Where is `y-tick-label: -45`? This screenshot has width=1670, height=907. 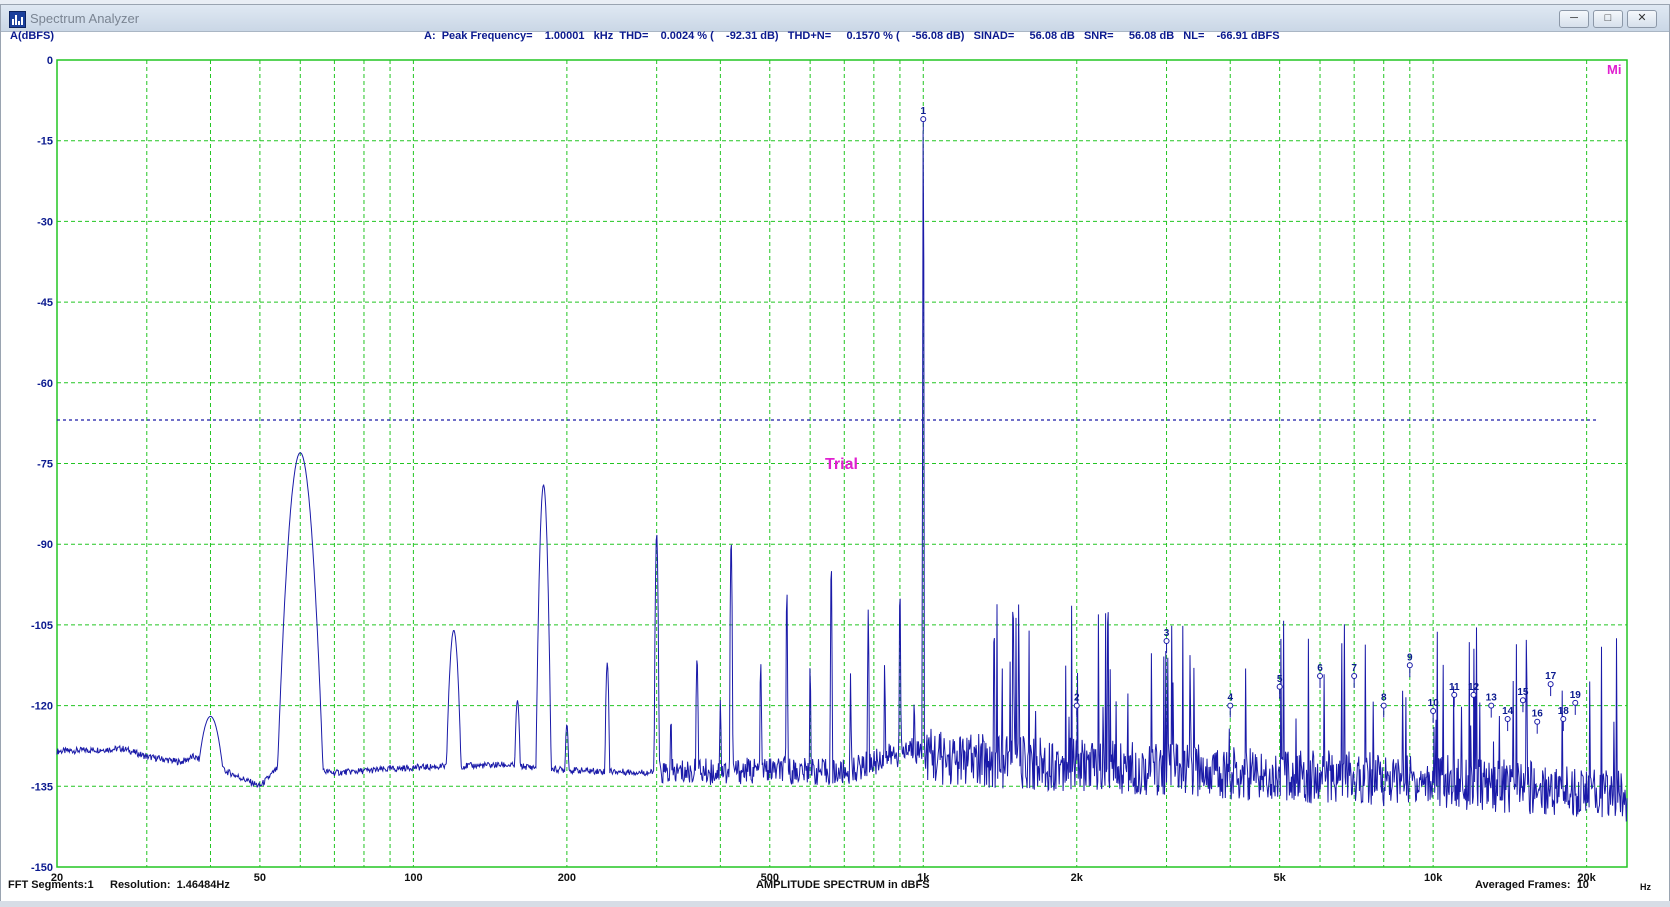
y-tick-label: -45 is located at coordinates (45, 303).